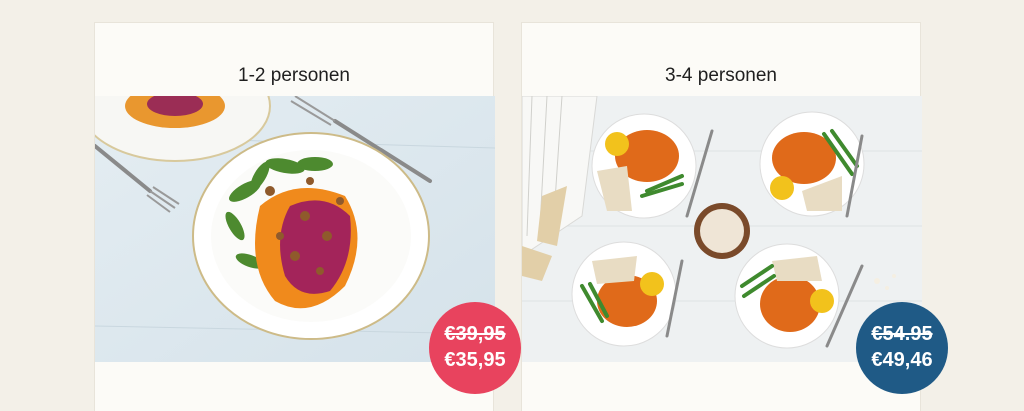 The image size is (1024, 411). What do you see at coordinates (294, 76) in the screenshot?
I see `product-title: 1-2 personen` at bounding box center [294, 76].